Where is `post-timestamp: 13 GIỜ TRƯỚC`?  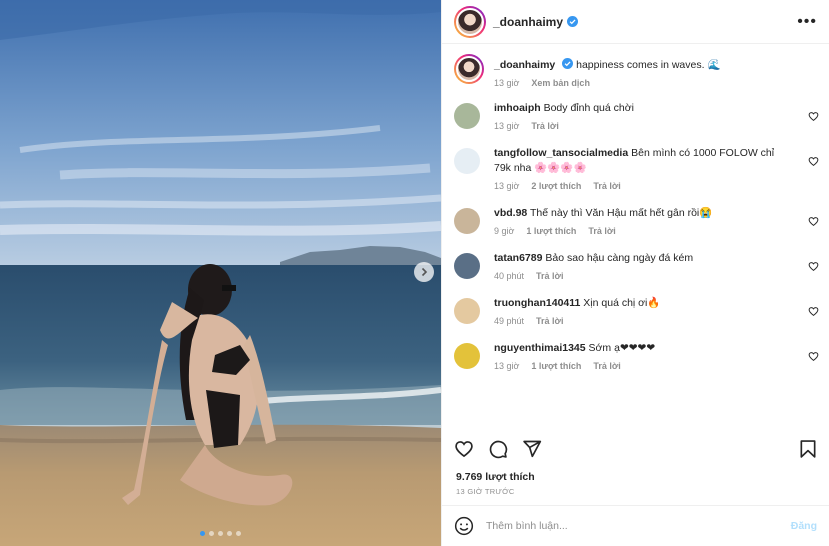
post-timestamp: 13 GIỜ TRƯỚC is located at coordinates (485, 491).